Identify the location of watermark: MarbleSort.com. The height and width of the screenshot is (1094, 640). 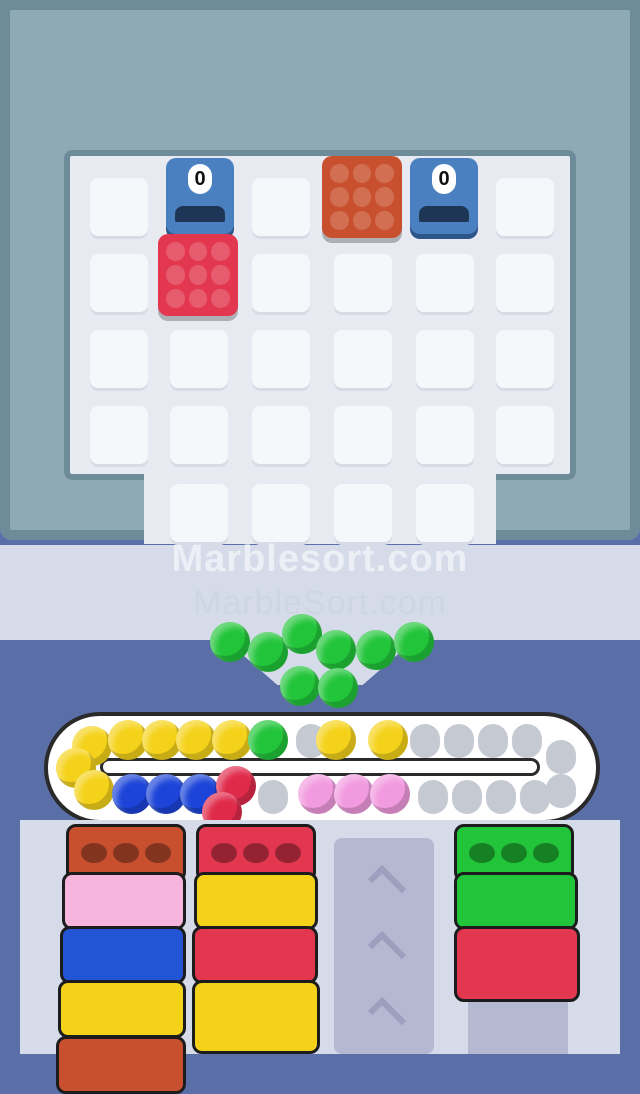
(320, 603).